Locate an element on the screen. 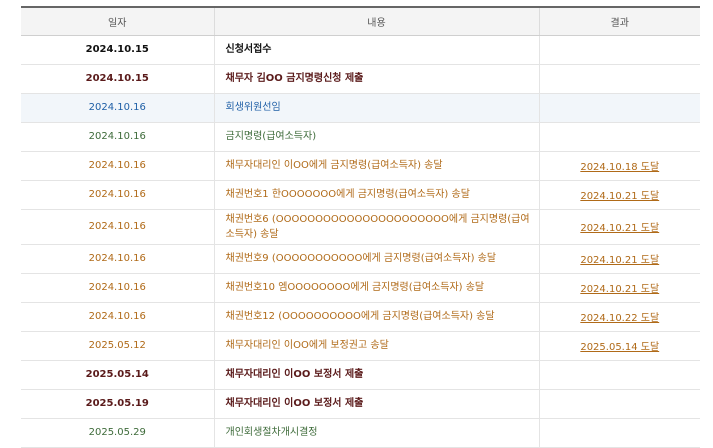 This screenshot has width=713, height=448. row-result: 2025.05.14 도달 is located at coordinates (619, 346).